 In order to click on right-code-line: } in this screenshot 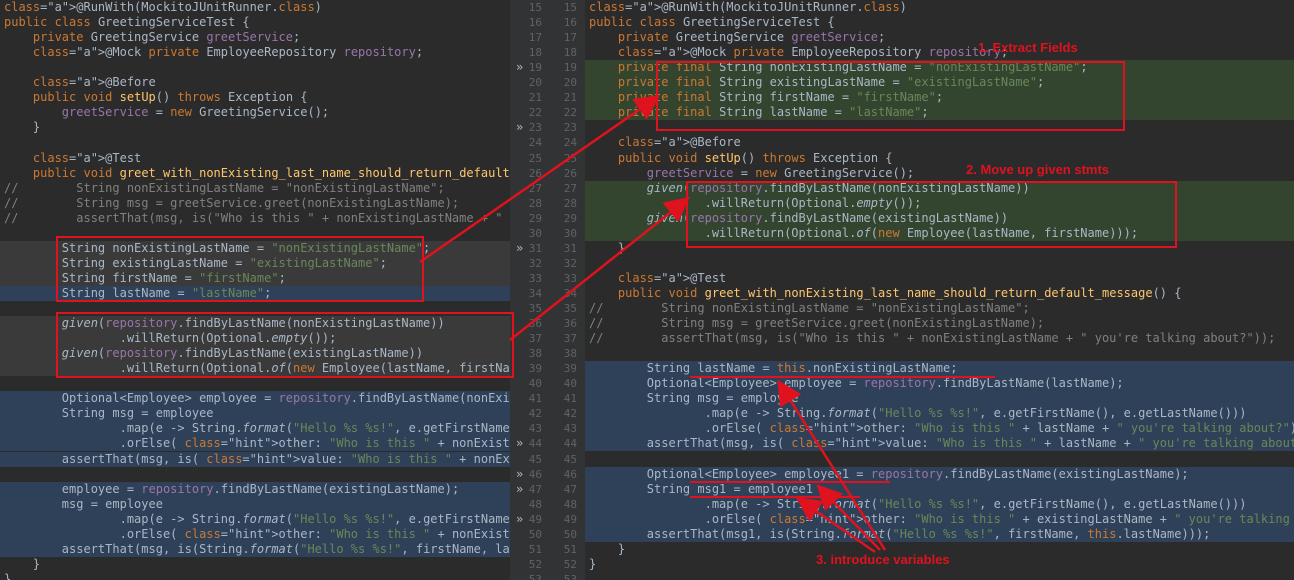, I will do `click(939, 248)`.